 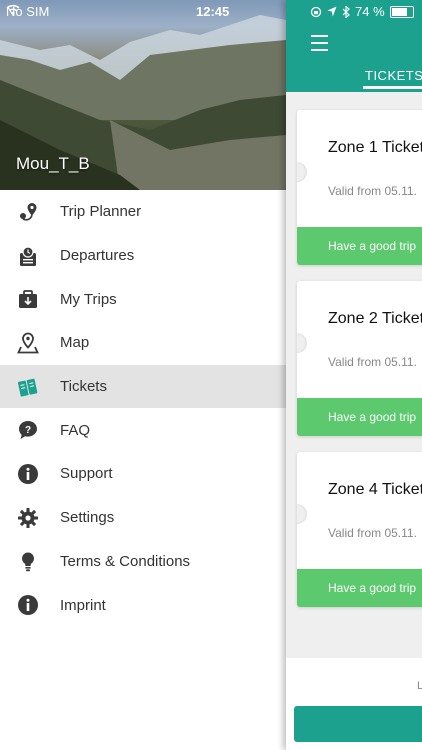 I want to click on ticket-title: Zone 2 Ticket, so click(x=375, y=318).